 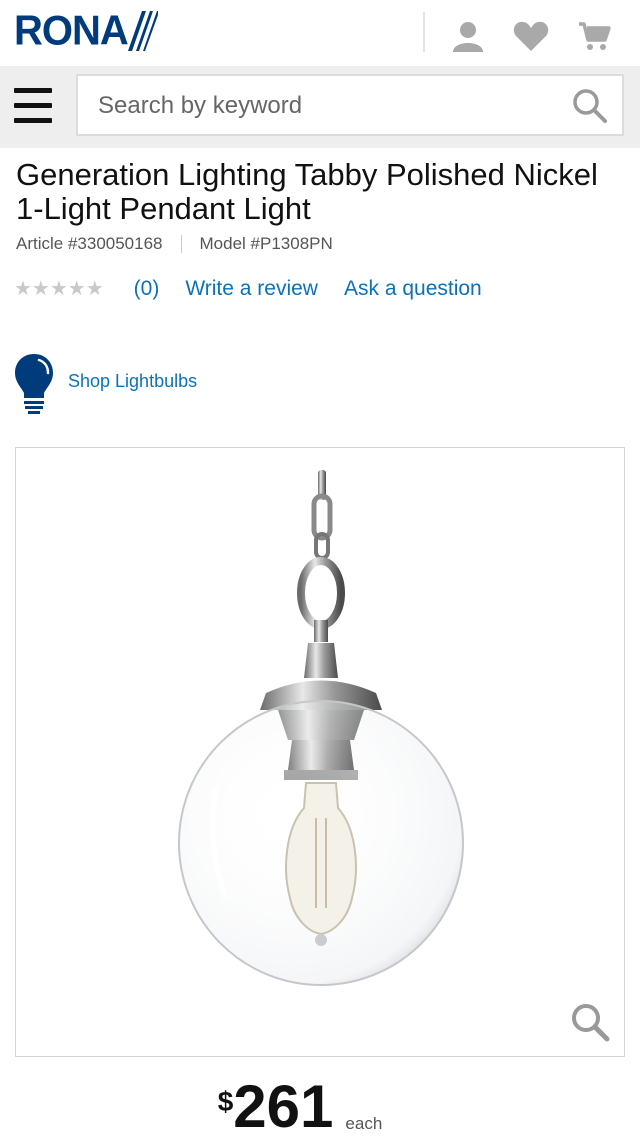 What do you see at coordinates (59, 289) in the screenshot?
I see `rating-stars: ★★★★★` at bounding box center [59, 289].